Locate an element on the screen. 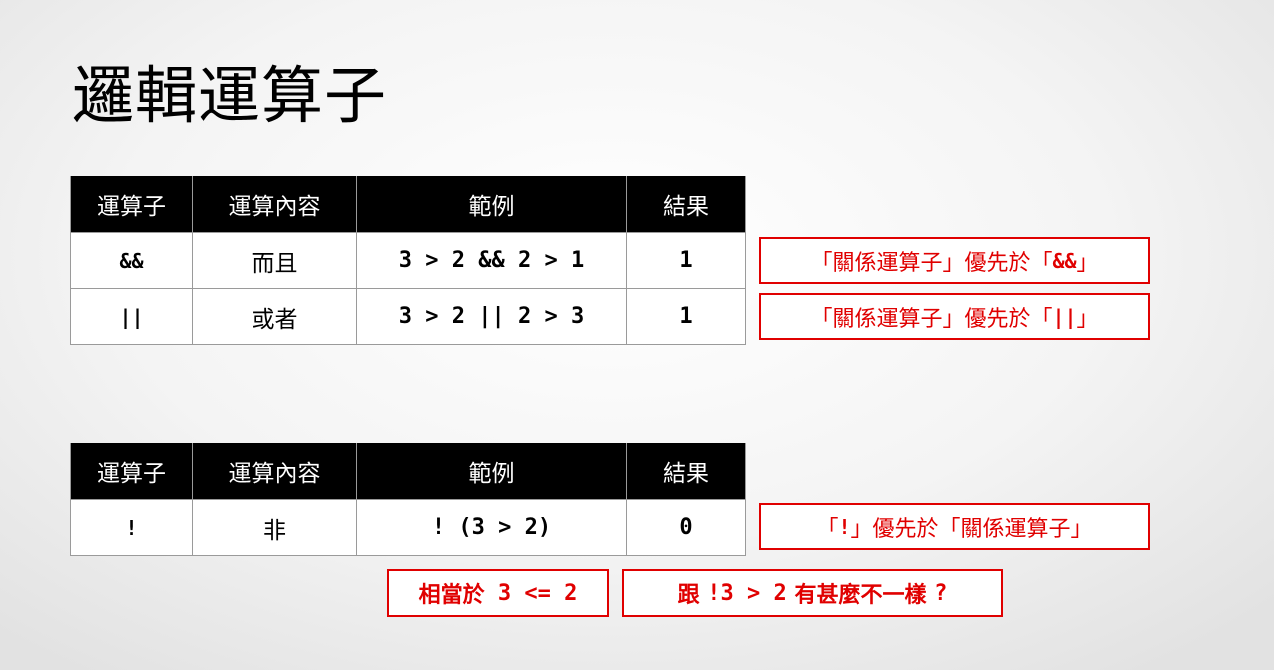 This screenshot has width=1274, height=670. note-code: 3 <= 2 is located at coordinates (531, 593).